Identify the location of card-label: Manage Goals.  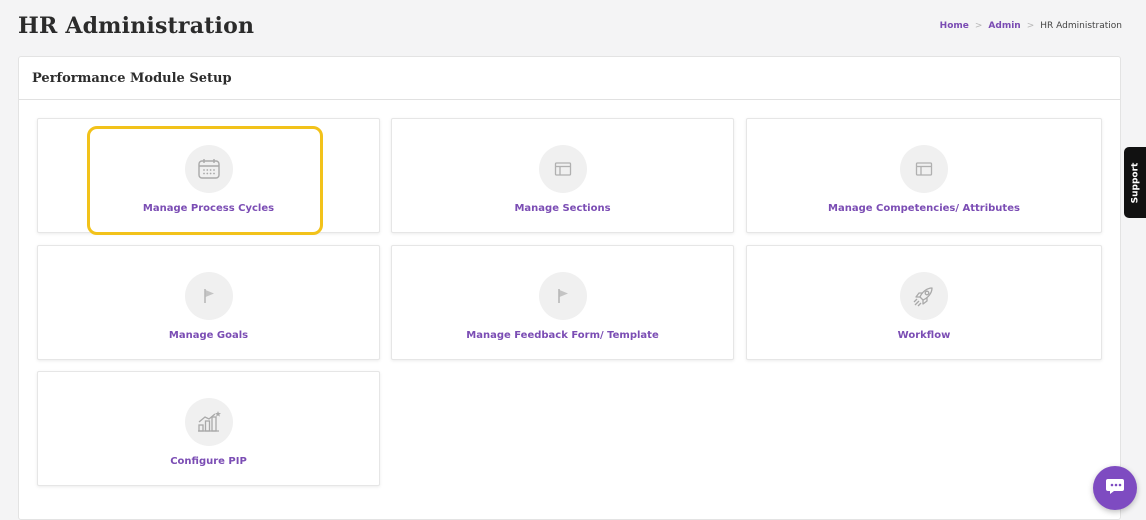
(208, 335).